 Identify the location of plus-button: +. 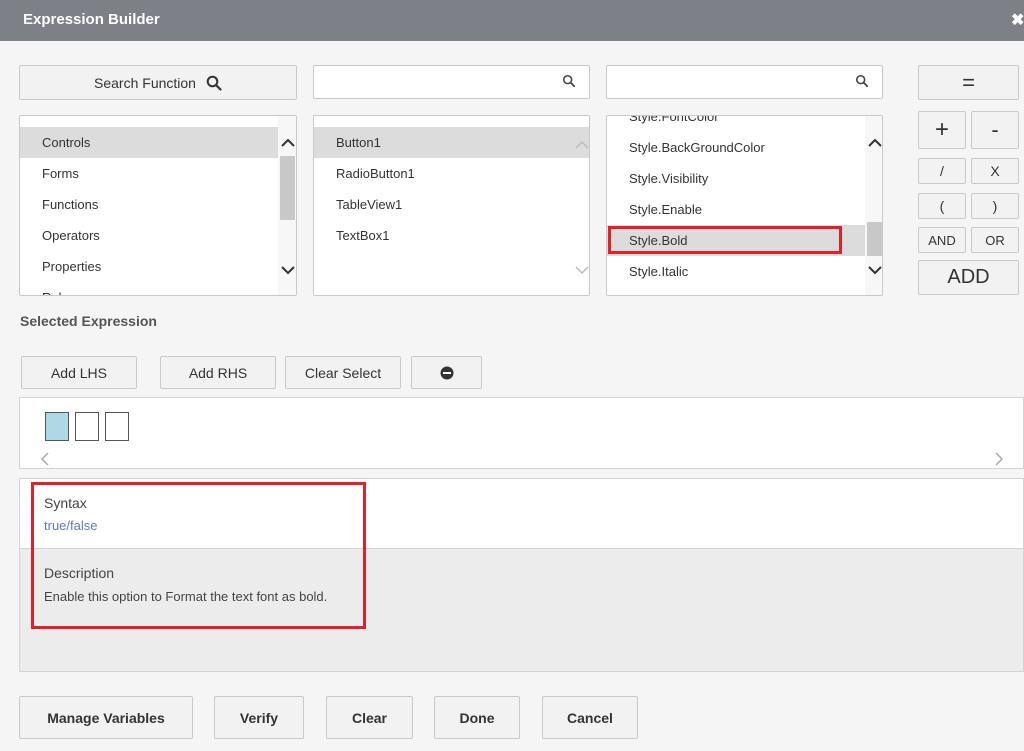
(942, 130).